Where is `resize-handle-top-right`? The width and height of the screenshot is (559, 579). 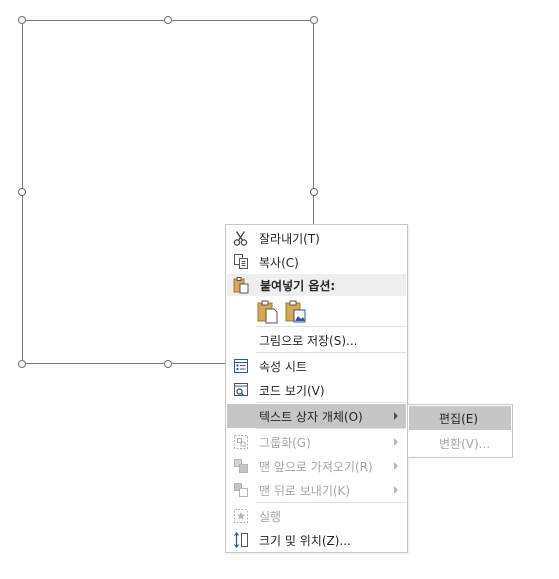 resize-handle-top-right is located at coordinates (314, 20).